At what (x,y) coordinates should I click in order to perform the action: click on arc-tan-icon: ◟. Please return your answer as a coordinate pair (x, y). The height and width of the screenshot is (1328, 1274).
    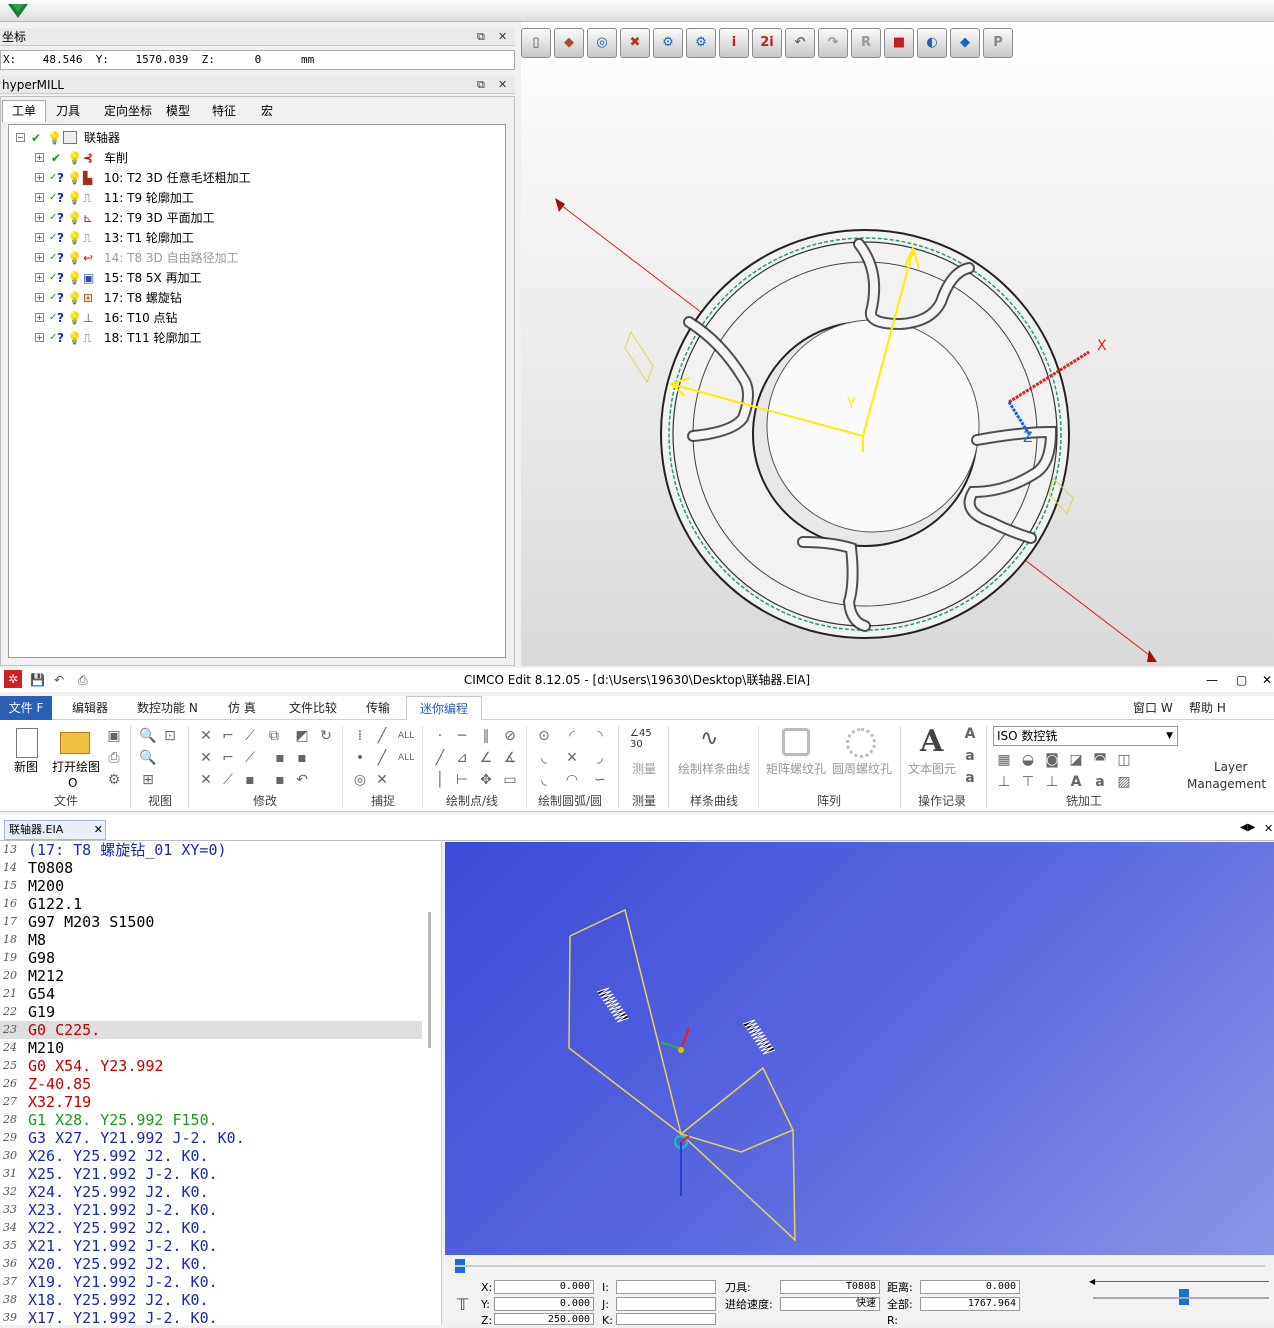
    Looking at the image, I should click on (544, 758).